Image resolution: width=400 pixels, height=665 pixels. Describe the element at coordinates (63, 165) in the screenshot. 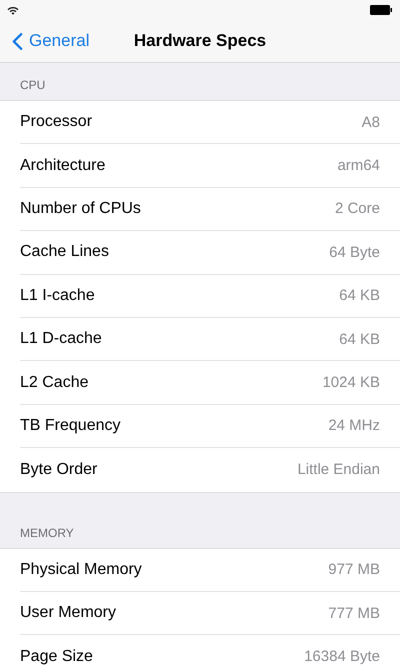

I see `row-label: Architecture` at that location.